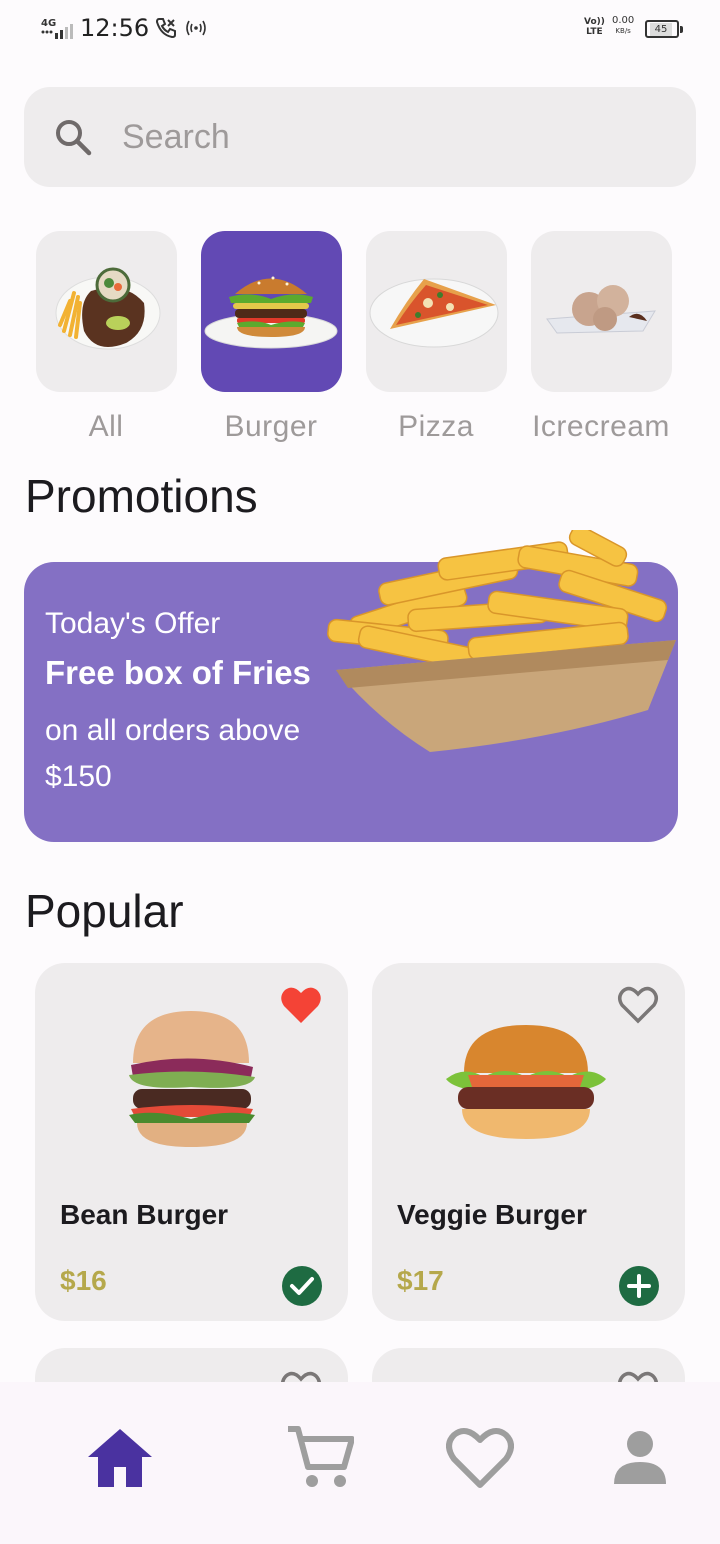 The height and width of the screenshot is (1544, 720). Describe the element at coordinates (360, 29) in the screenshot. I see `status-bar: 4G 12:56 Vo)) LTE 0.00 KB/s 45` at that location.